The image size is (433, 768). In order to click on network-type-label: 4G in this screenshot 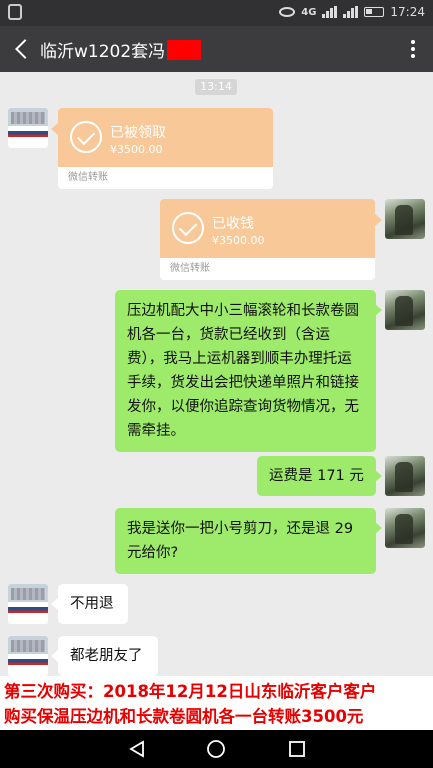, I will do `click(309, 12)`.